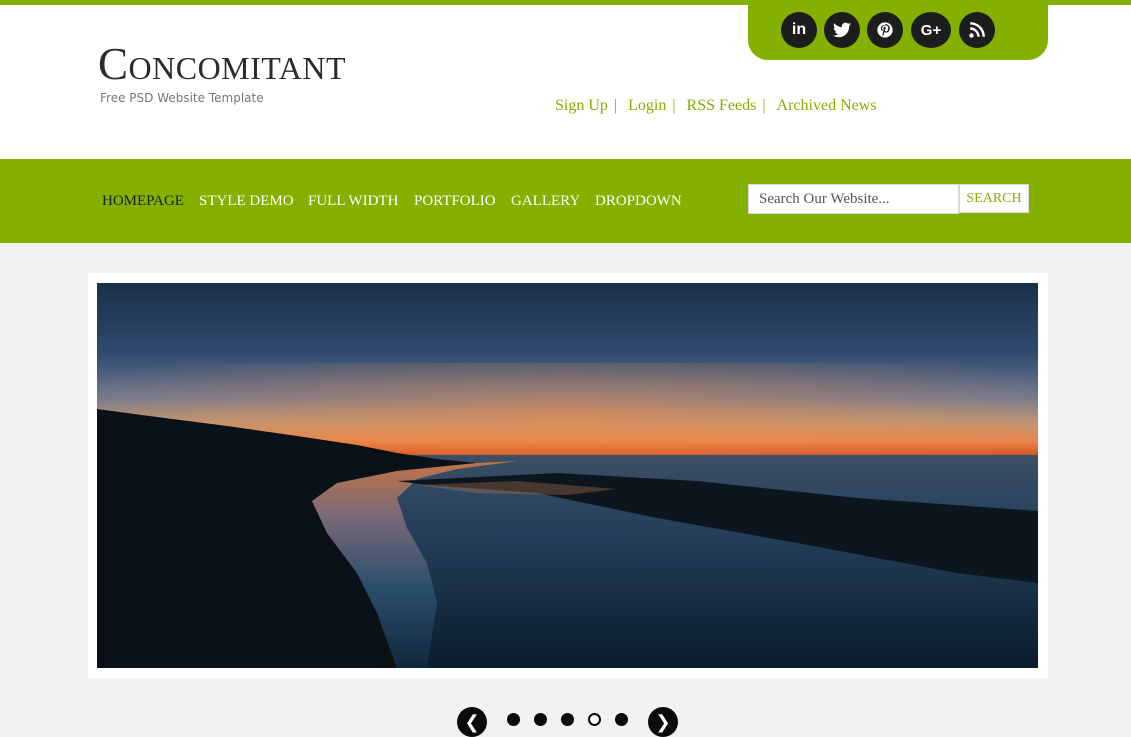  Describe the element at coordinates (994, 198) in the screenshot. I see `search-button: SEARCH` at that location.